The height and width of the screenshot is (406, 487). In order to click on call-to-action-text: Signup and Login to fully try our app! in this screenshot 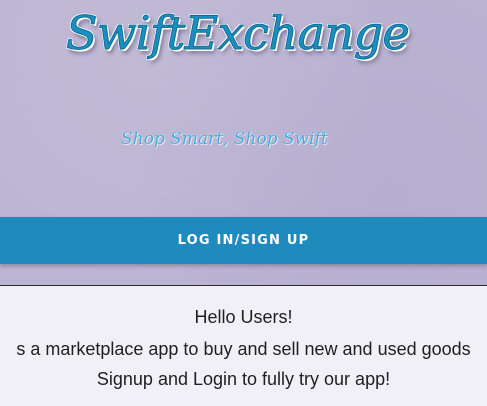, I will do `click(243, 379)`.